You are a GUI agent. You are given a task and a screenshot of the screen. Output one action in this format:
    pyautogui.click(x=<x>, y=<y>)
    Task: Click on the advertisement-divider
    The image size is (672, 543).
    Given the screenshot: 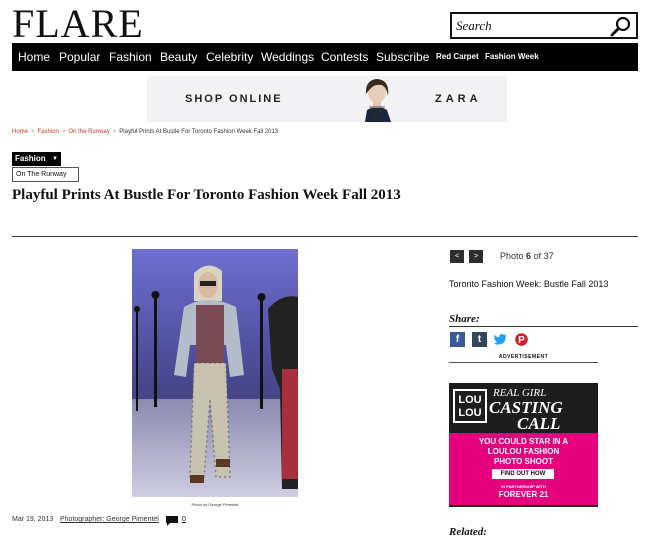 What is the action you would take?
    pyautogui.click(x=523, y=362)
    